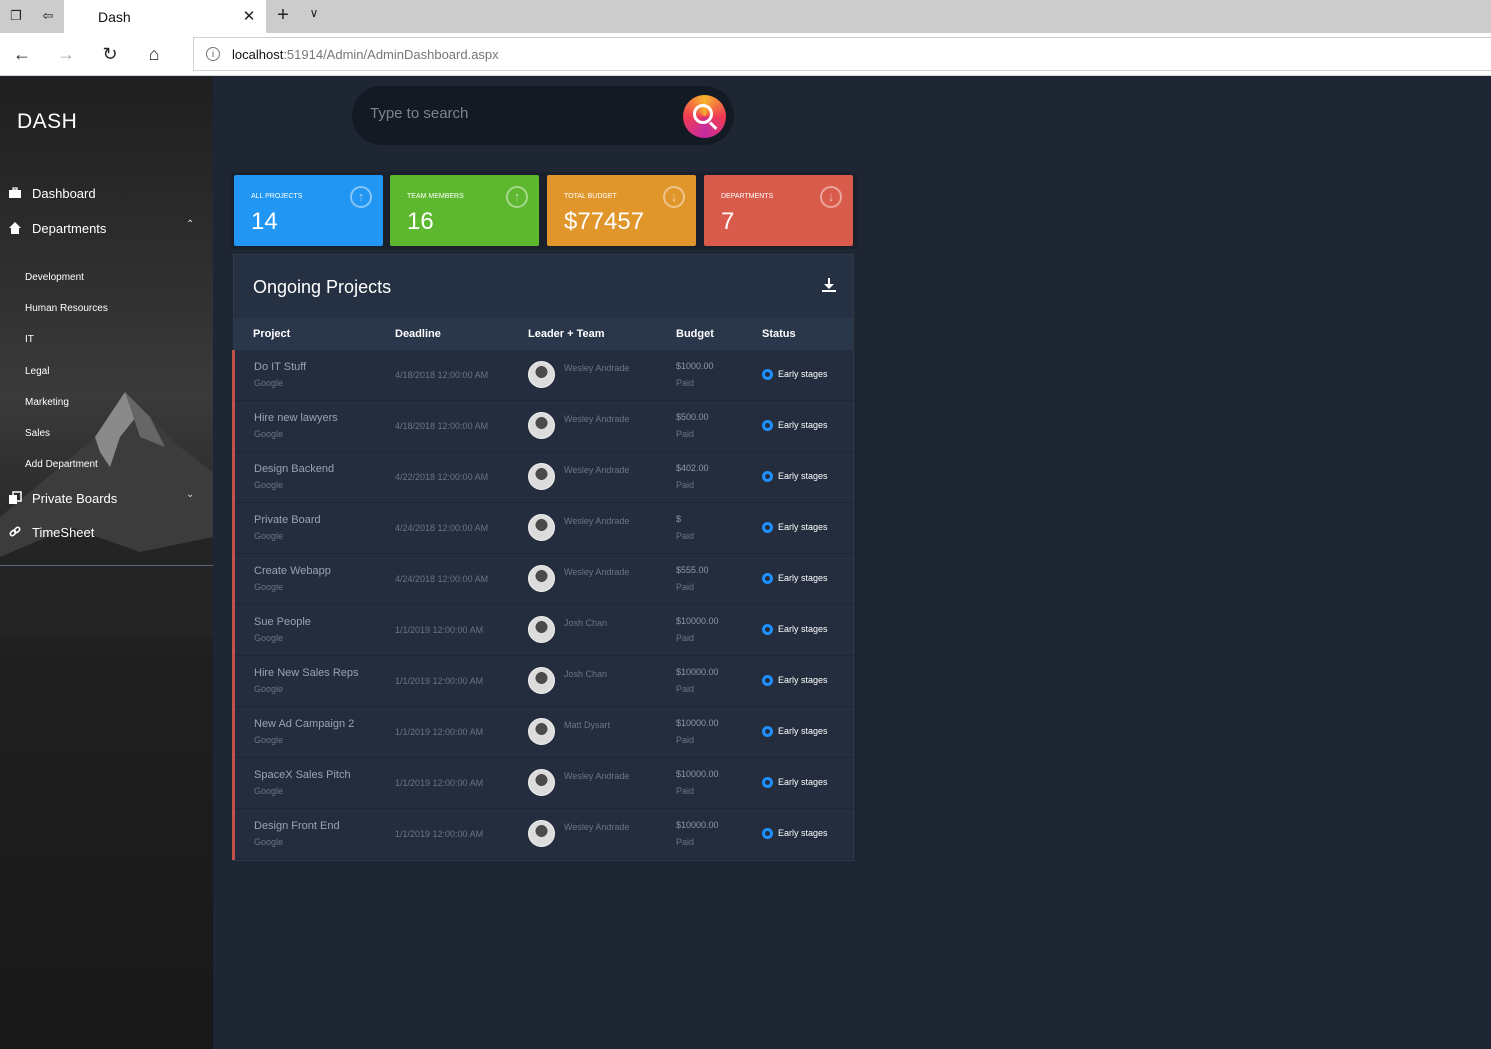 Image resolution: width=1491 pixels, height=1049 pixels. I want to click on menu-private-boards-label: Private Boards, so click(75, 498).